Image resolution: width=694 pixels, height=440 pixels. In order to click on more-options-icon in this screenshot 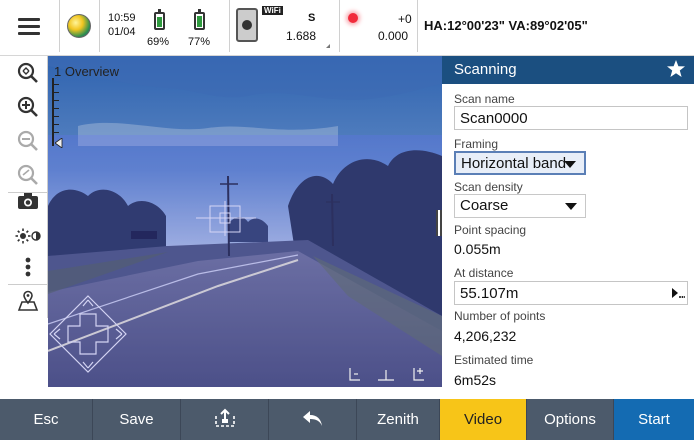, I will do `click(28, 267)`.